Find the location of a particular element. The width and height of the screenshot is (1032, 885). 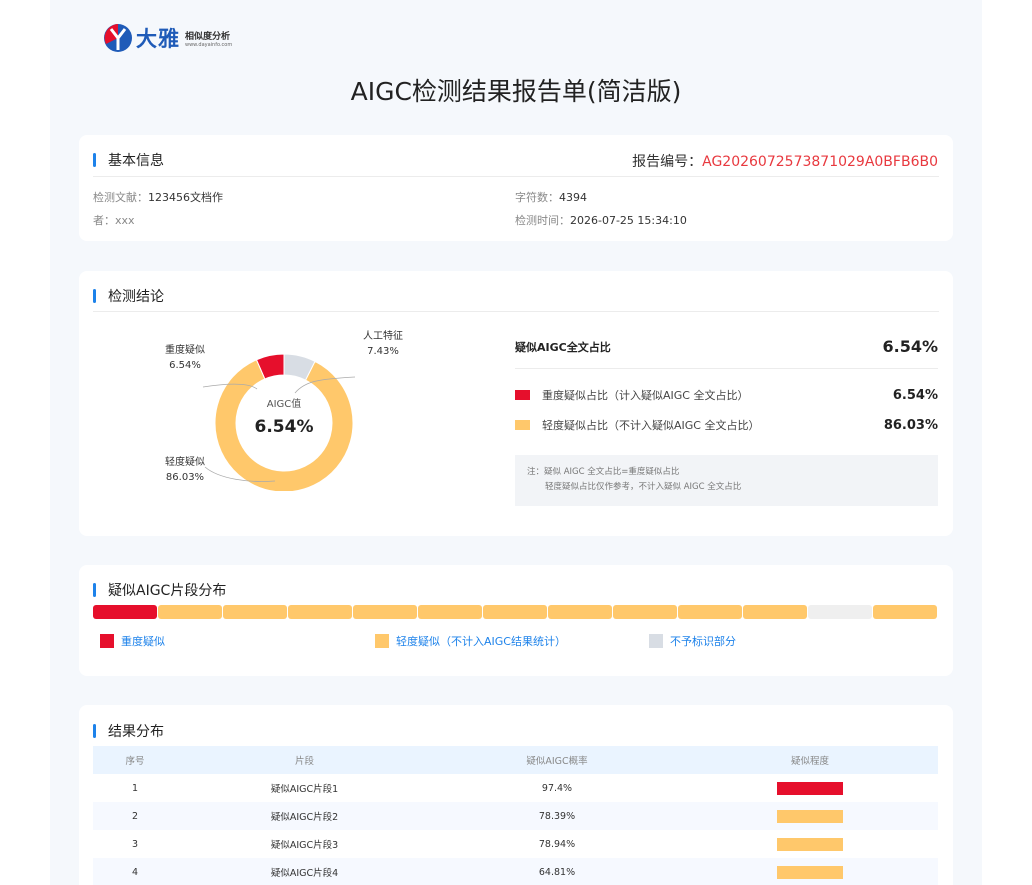

report-number-value: AG2026072573871029A0BFB6B0 is located at coordinates (820, 162).